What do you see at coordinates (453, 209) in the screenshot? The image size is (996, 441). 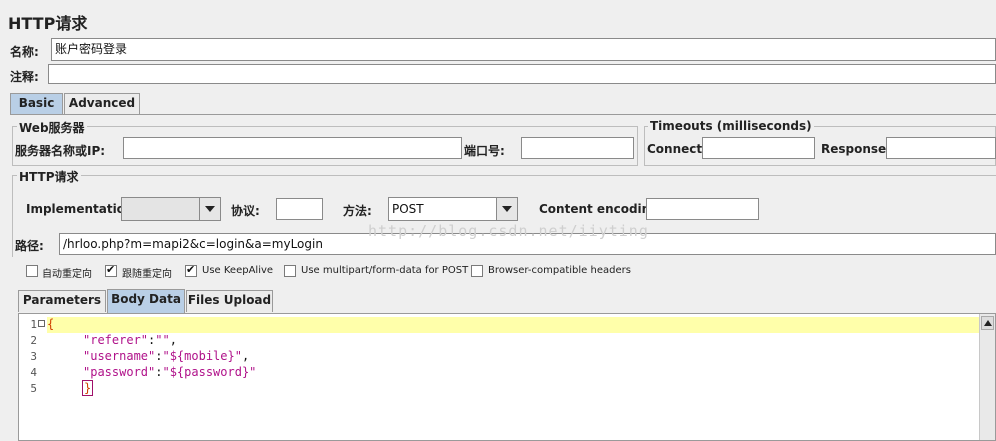 I see `method-dropdown: POST` at bounding box center [453, 209].